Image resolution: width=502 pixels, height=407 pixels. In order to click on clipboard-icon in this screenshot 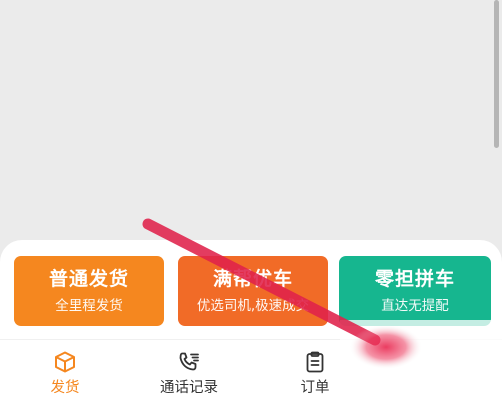, I will do `click(315, 362)`.